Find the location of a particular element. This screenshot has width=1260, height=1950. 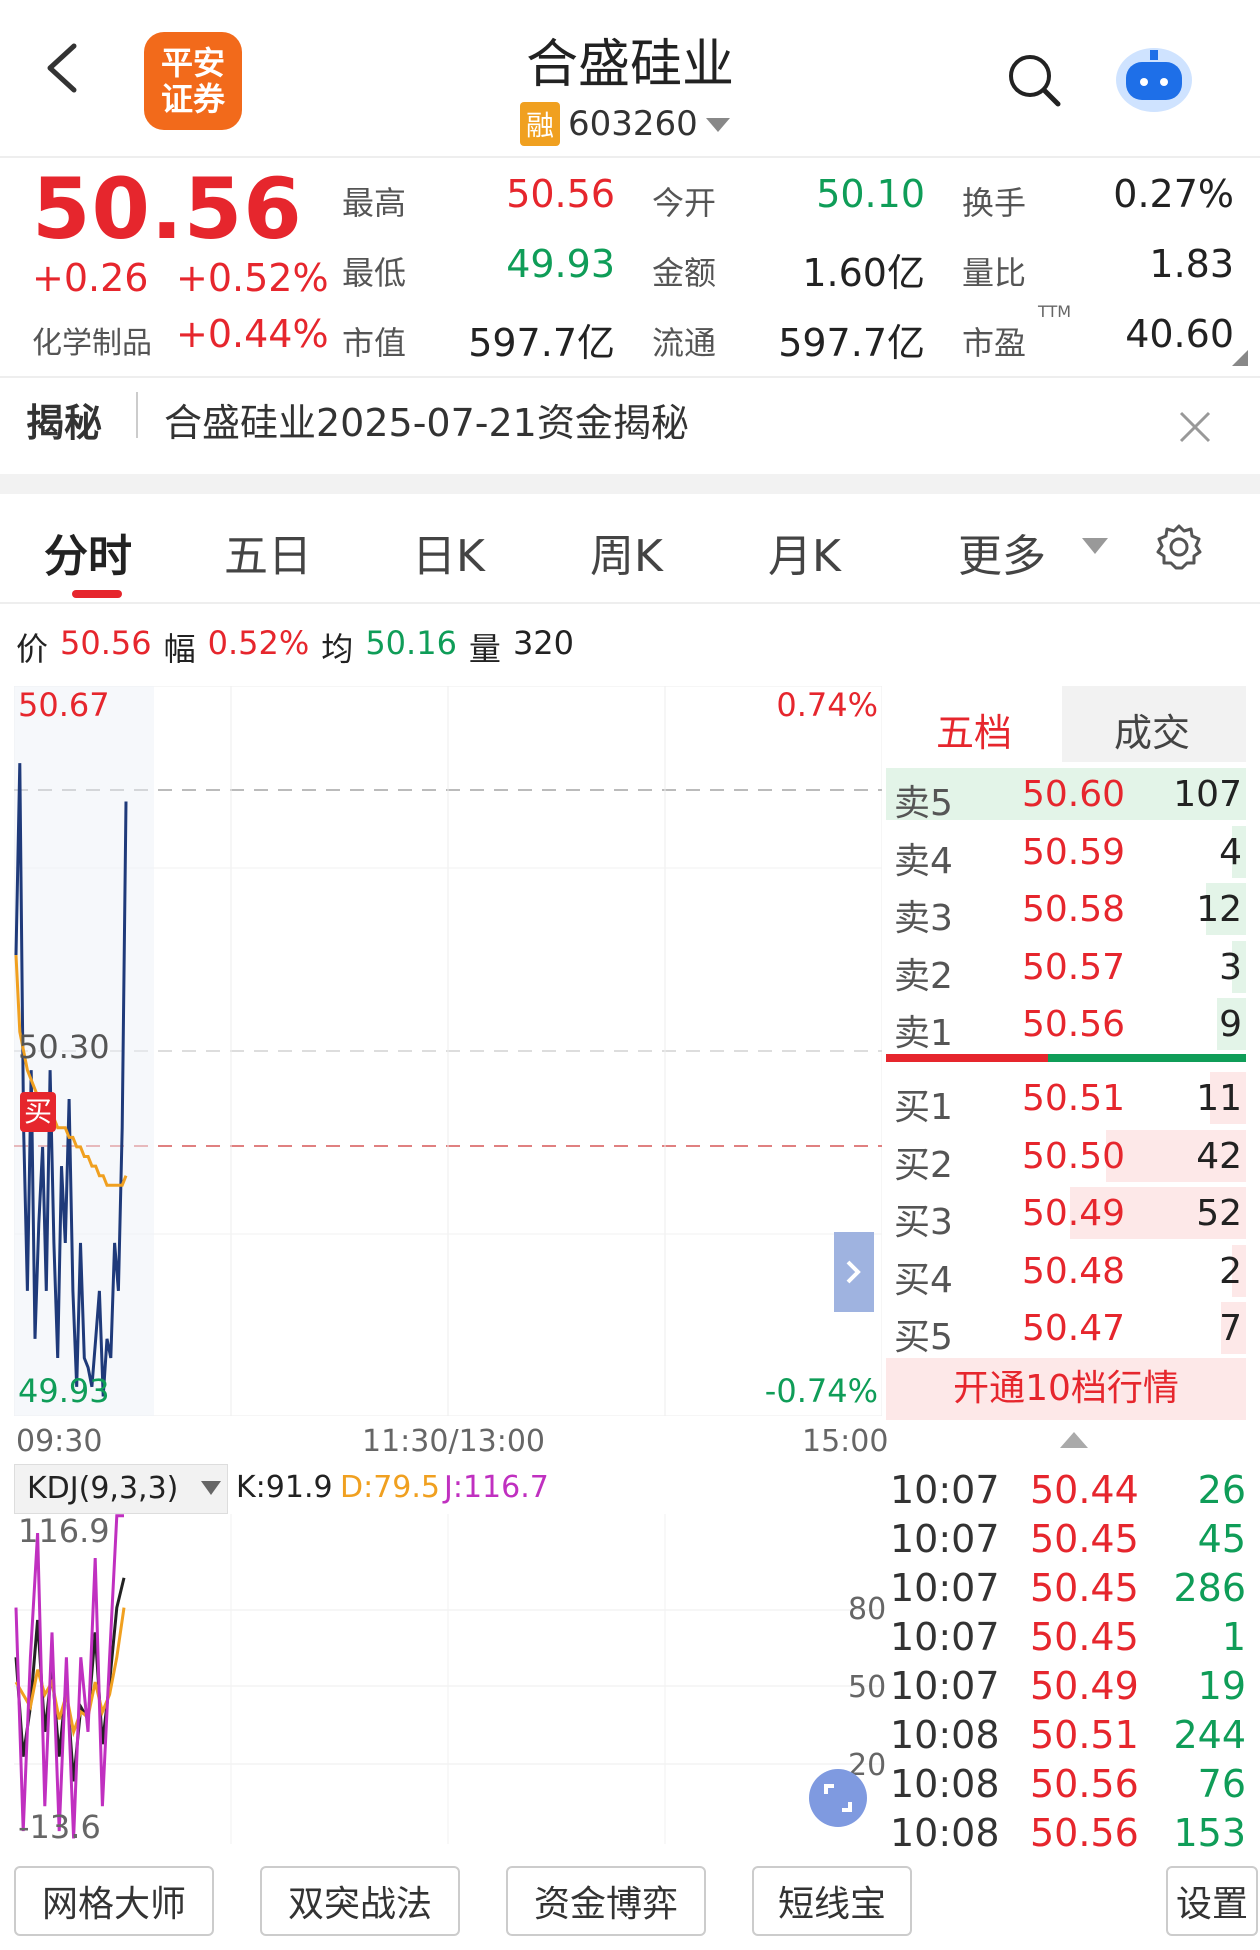

ask-row: 卖1 50.56 9 is located at coordinates (1066, 1025).